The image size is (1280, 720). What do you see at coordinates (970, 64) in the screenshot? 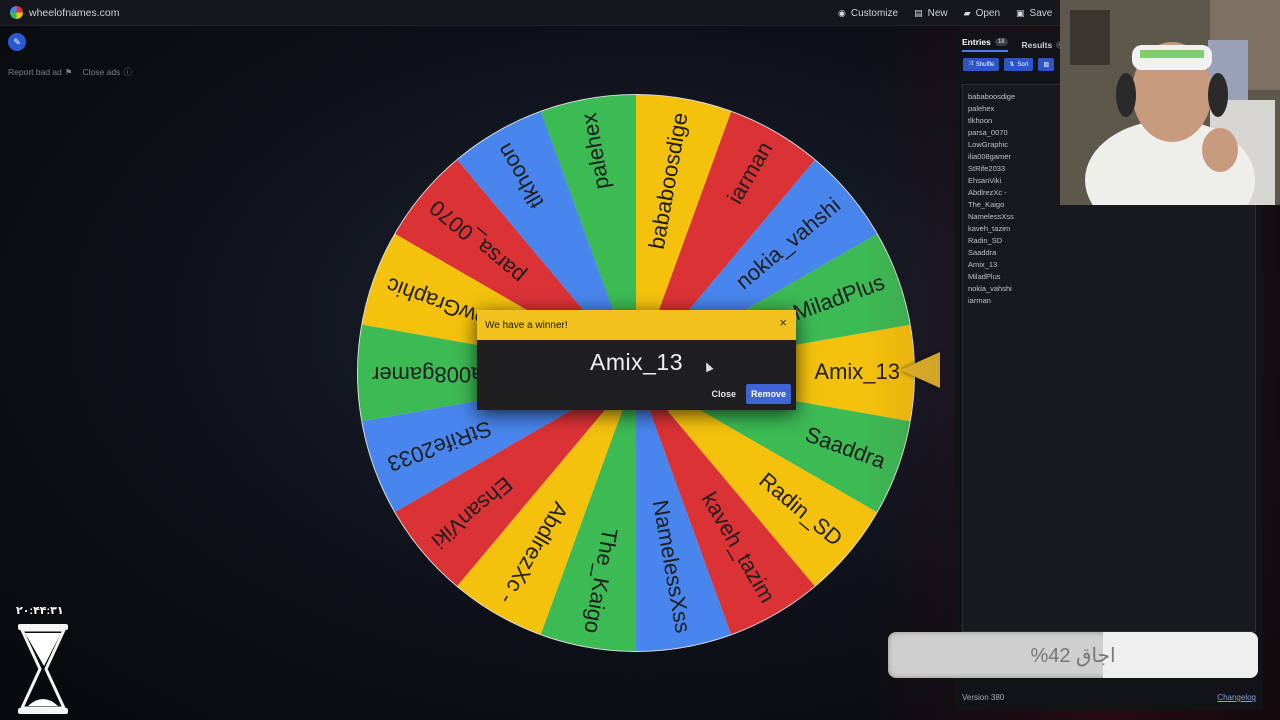
I see `shuffle-icon: ⤨` at bounding box center [970, 64].